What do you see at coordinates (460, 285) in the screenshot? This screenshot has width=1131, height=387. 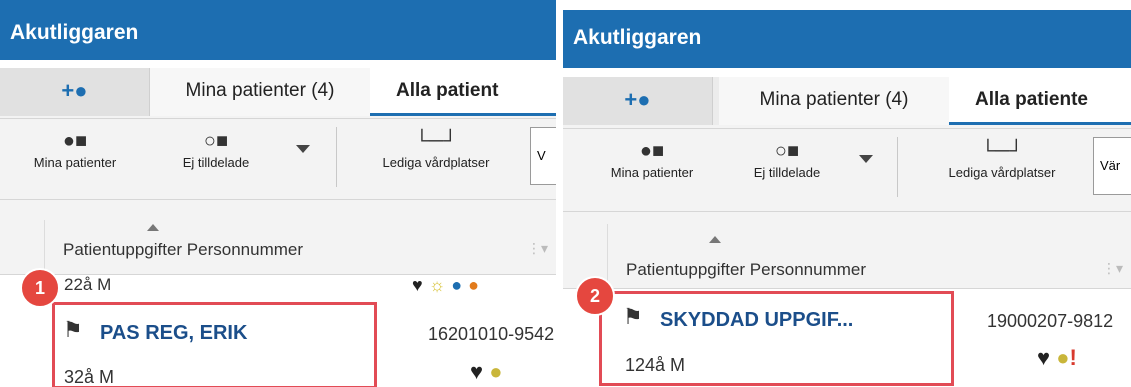 I see `badge-48-icon: ●` at bounding box center [460, 285].